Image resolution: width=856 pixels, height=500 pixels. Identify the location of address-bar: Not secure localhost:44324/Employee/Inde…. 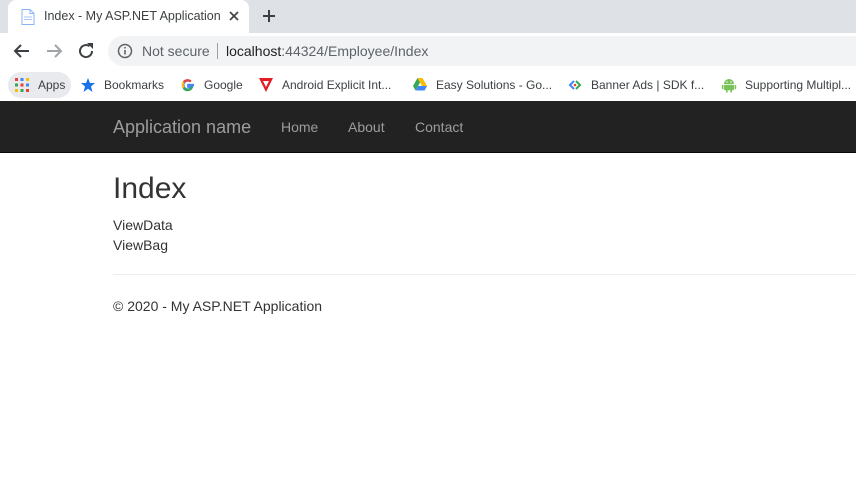
(482, 51).